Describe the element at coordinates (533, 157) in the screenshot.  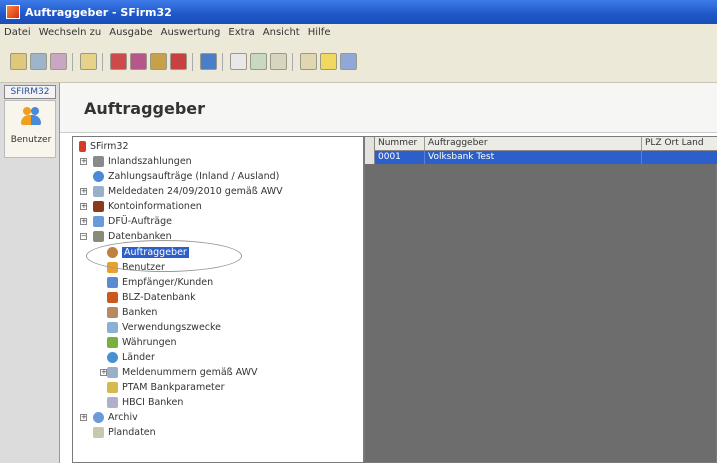
I see `cell-auftraggeber: Volksbank Test` at that location.